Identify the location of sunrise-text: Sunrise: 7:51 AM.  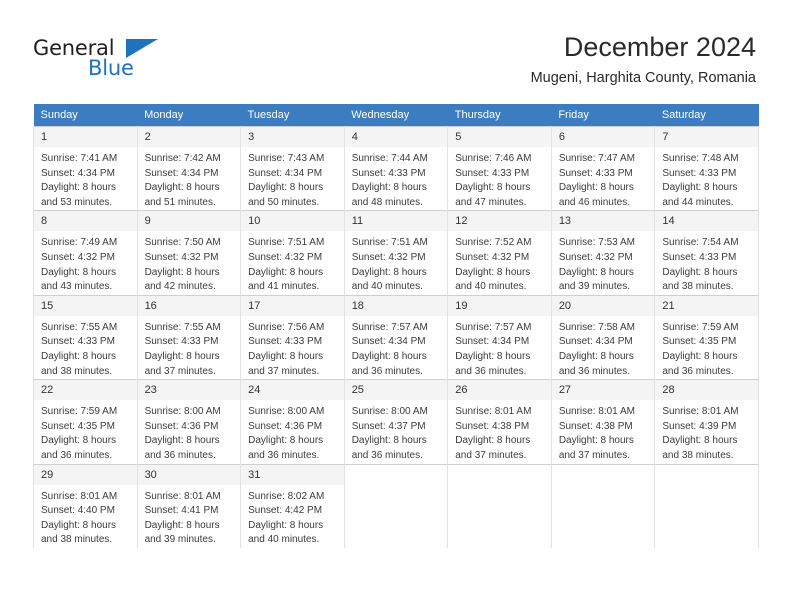
(286, 243).